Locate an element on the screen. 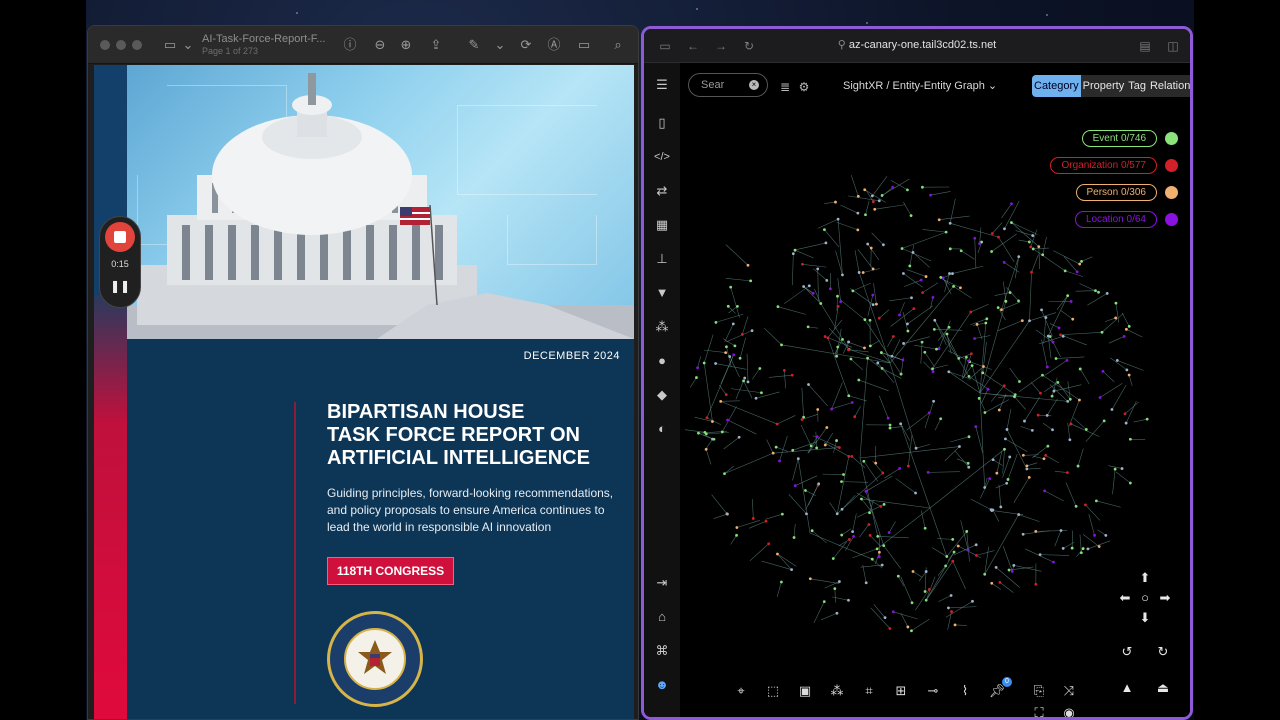 Image resolution: width=1280 pixels, height=720 pixels. breadcrumb: SightXR / Entity-Entity Graph ⌄ is located at coordinates (920, 85).